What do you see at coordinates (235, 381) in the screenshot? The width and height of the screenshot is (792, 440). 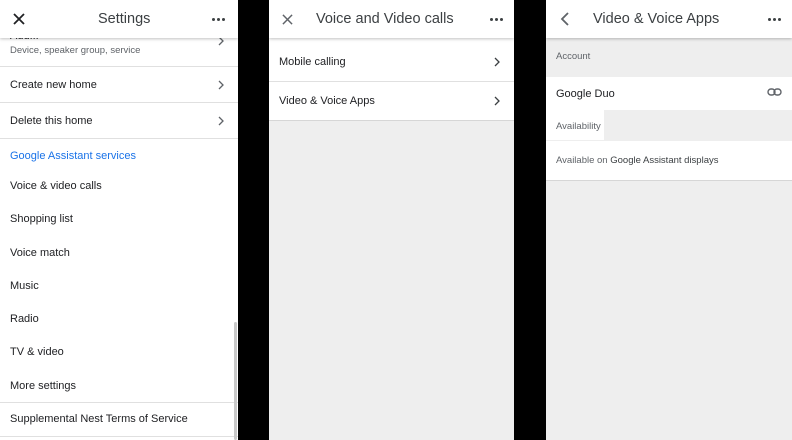 I see `scrollbar` at bounding box center [235, 381].